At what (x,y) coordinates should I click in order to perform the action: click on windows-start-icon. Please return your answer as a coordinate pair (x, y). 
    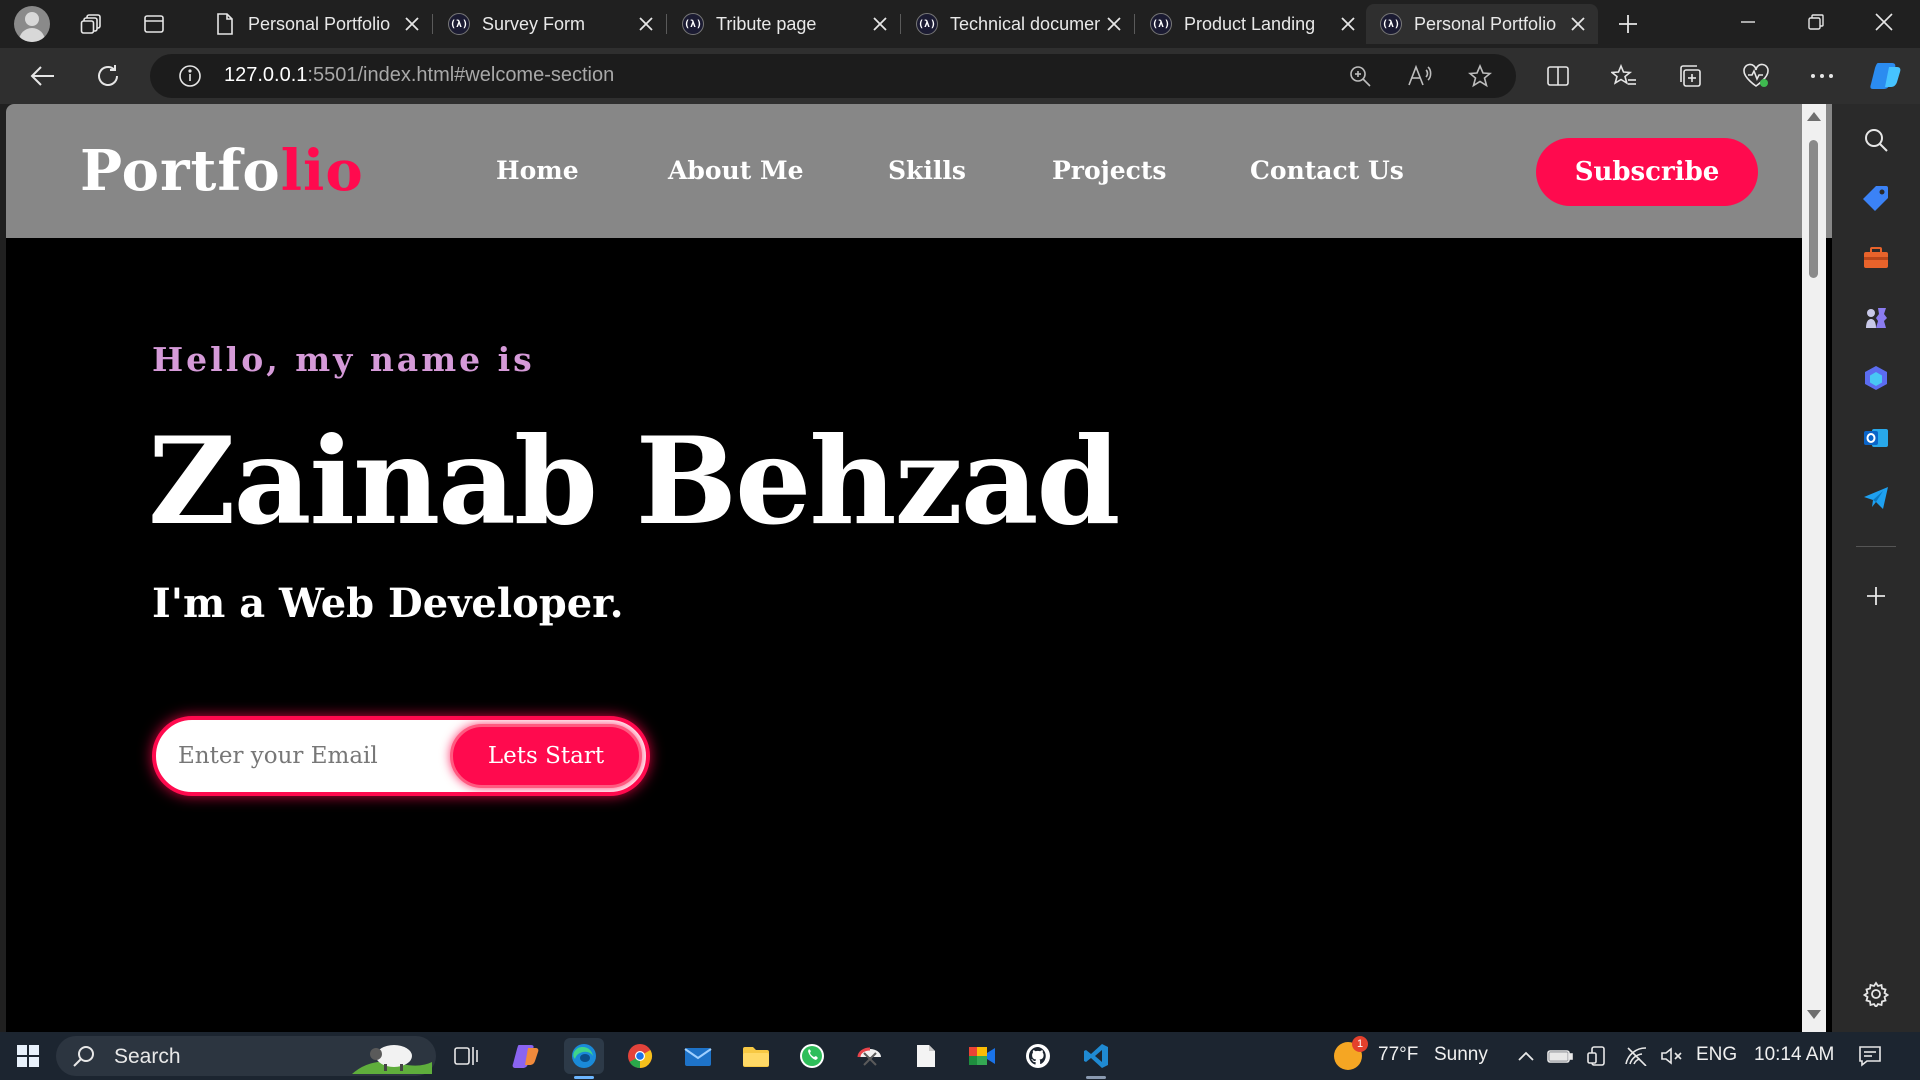
    Looking at the image, I should click on (28, 1056).